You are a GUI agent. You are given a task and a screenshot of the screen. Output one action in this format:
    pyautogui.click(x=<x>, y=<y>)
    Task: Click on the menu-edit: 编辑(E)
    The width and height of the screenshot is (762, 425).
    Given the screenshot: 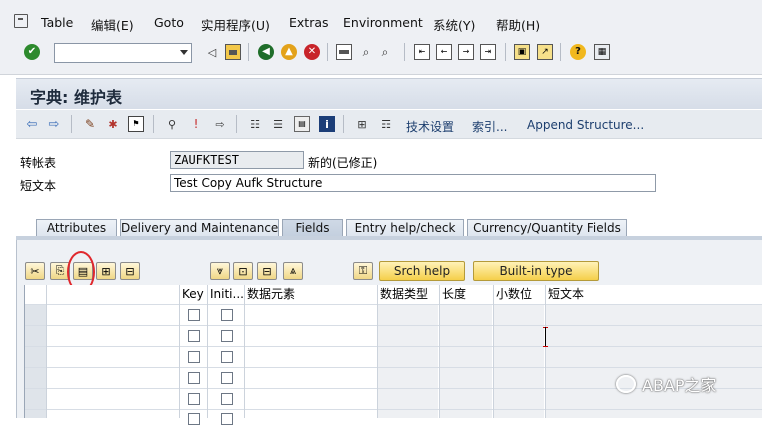 What is the action you would take?
    pyautogui.click(x=112, y=24)
    